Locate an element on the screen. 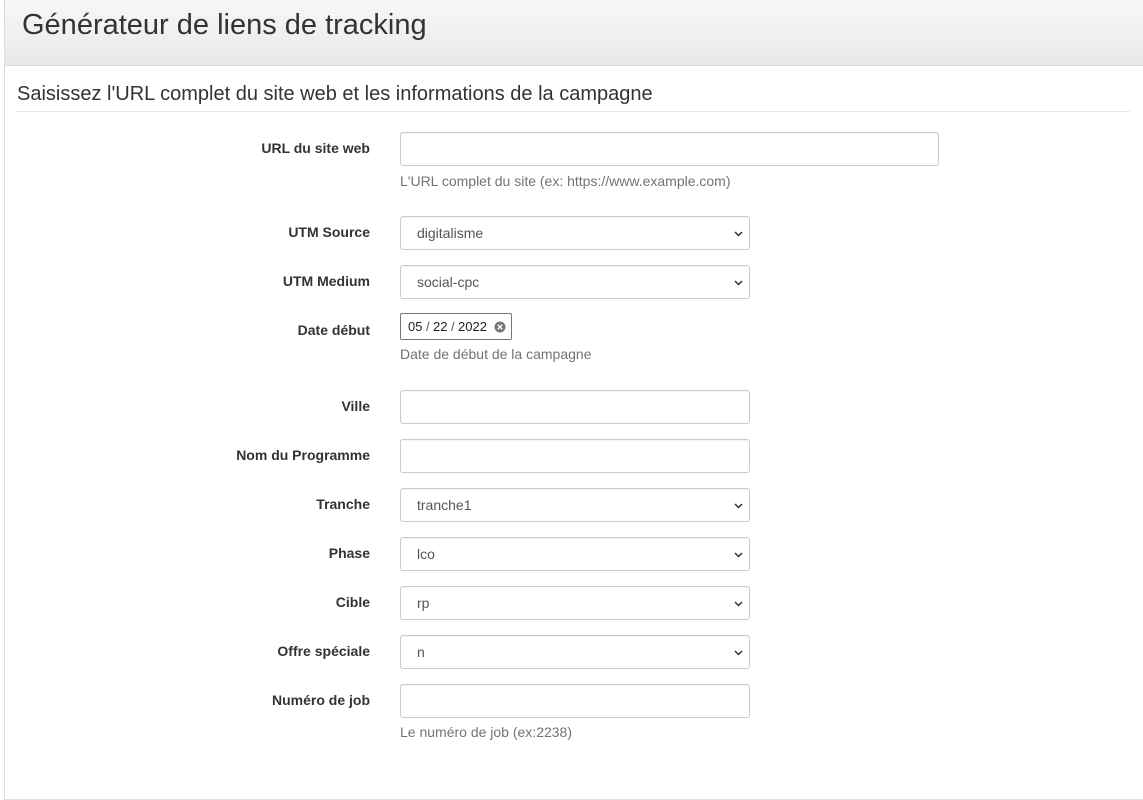 The width and height of the screenshot is (1143, 800). numero-job-help-text: Le numéro de job (ex:2238) is located at coordinates (486, 732).